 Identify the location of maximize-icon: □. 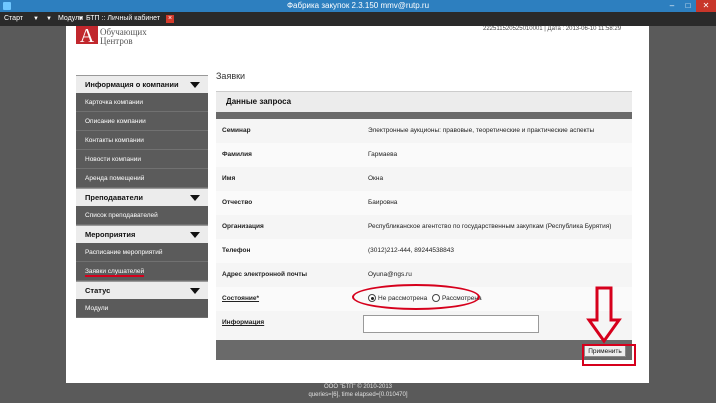
(688, 6).